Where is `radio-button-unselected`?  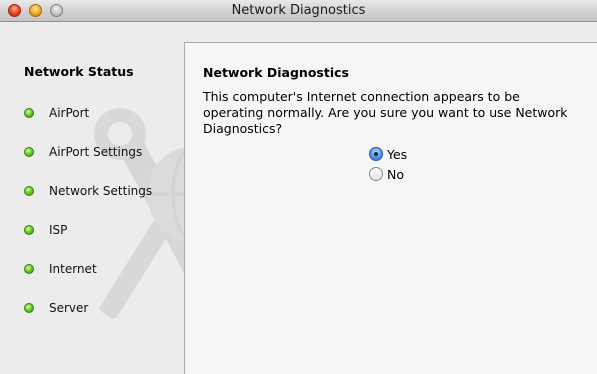
radio-button-unselected is located at coordinates (376, 174).